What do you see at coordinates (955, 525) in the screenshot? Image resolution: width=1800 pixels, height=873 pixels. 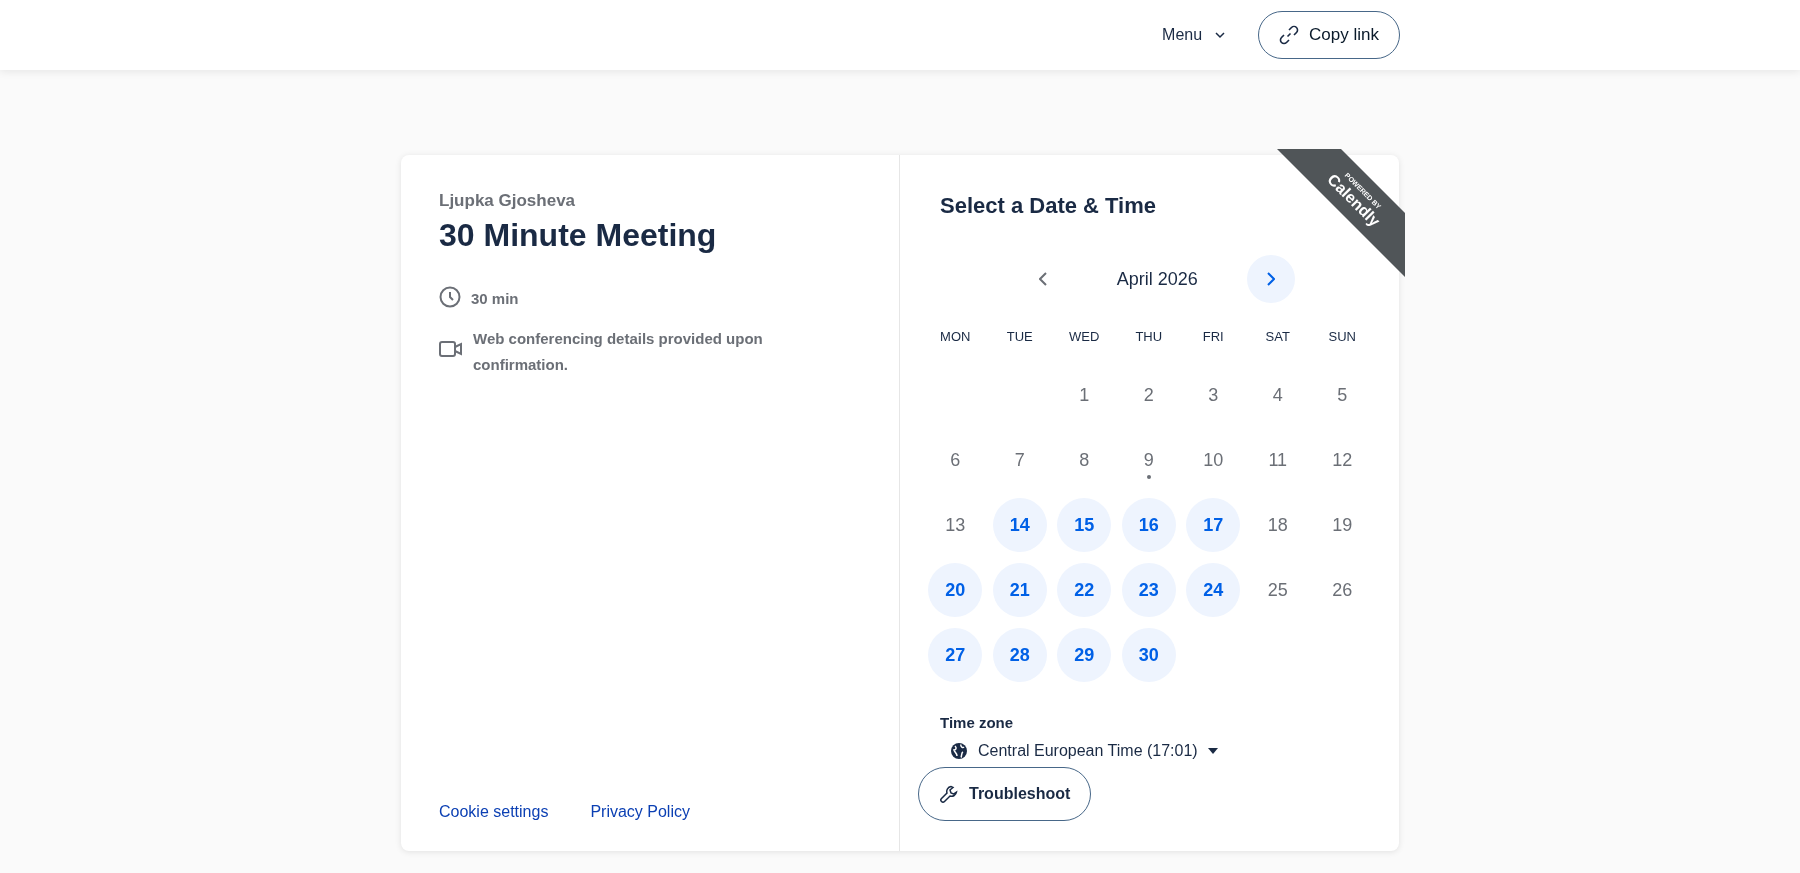 I see `calendar-date: 13` at bounding box center [955, 525].